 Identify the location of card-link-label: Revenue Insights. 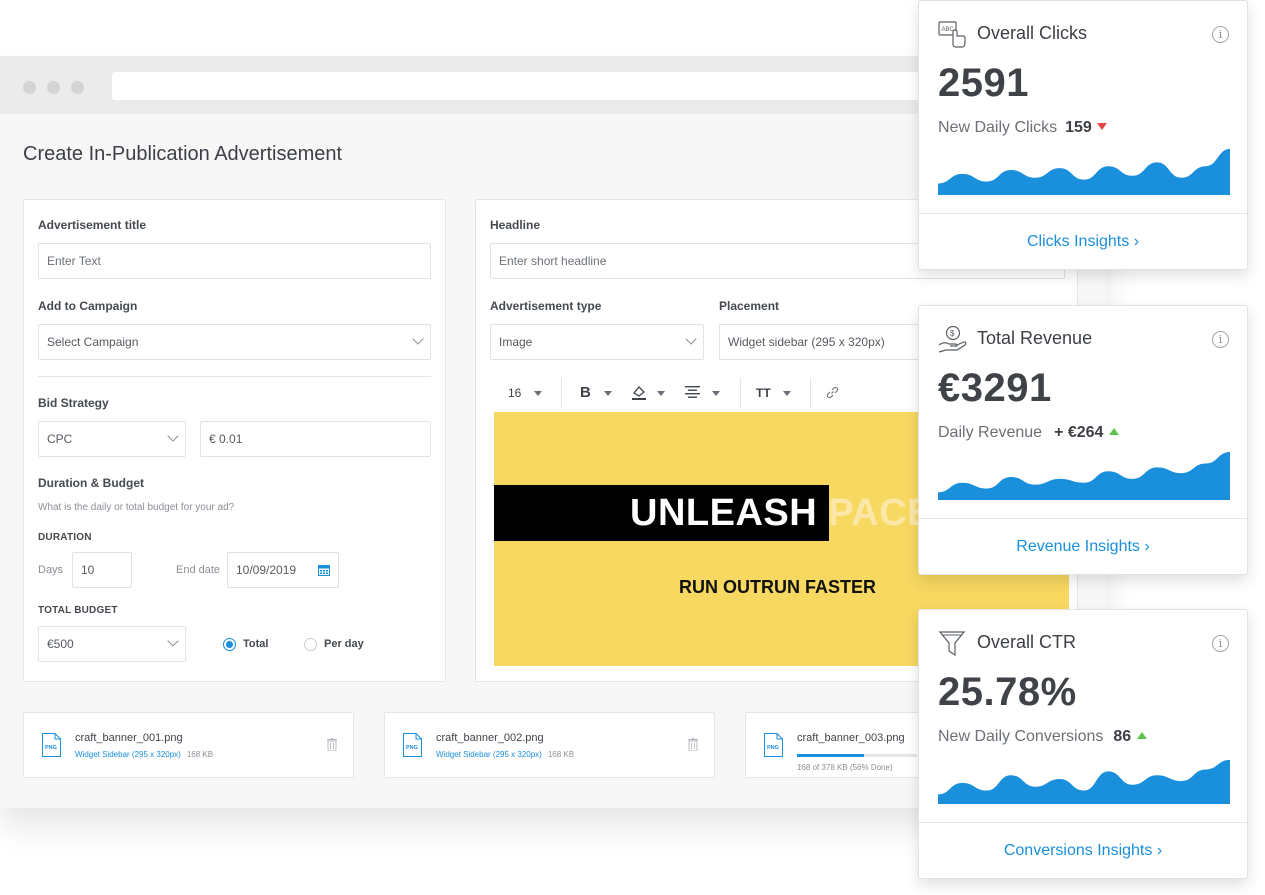
(1078, 546).